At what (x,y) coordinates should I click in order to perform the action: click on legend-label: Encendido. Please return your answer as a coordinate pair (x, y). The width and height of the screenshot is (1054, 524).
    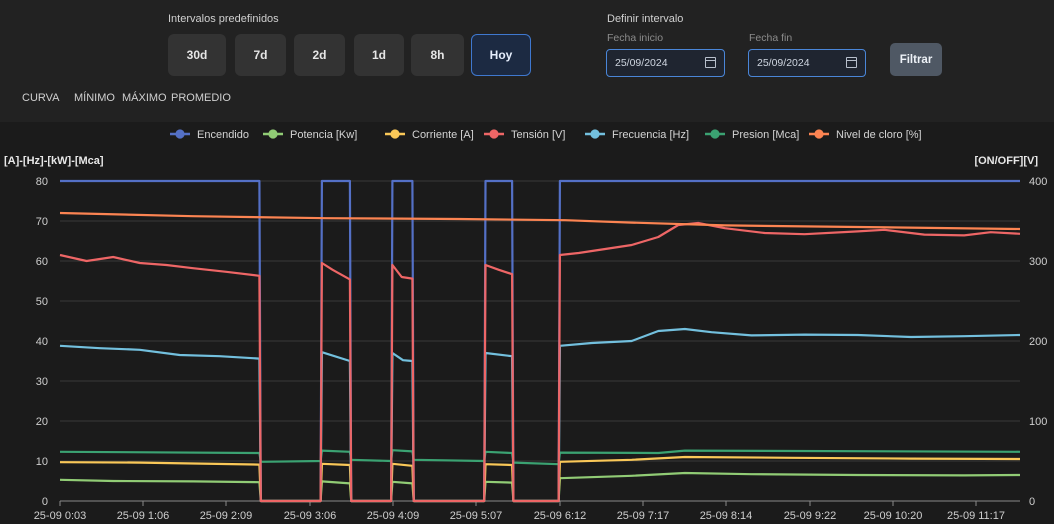
    Looking at the image, I should click on (223, 135).